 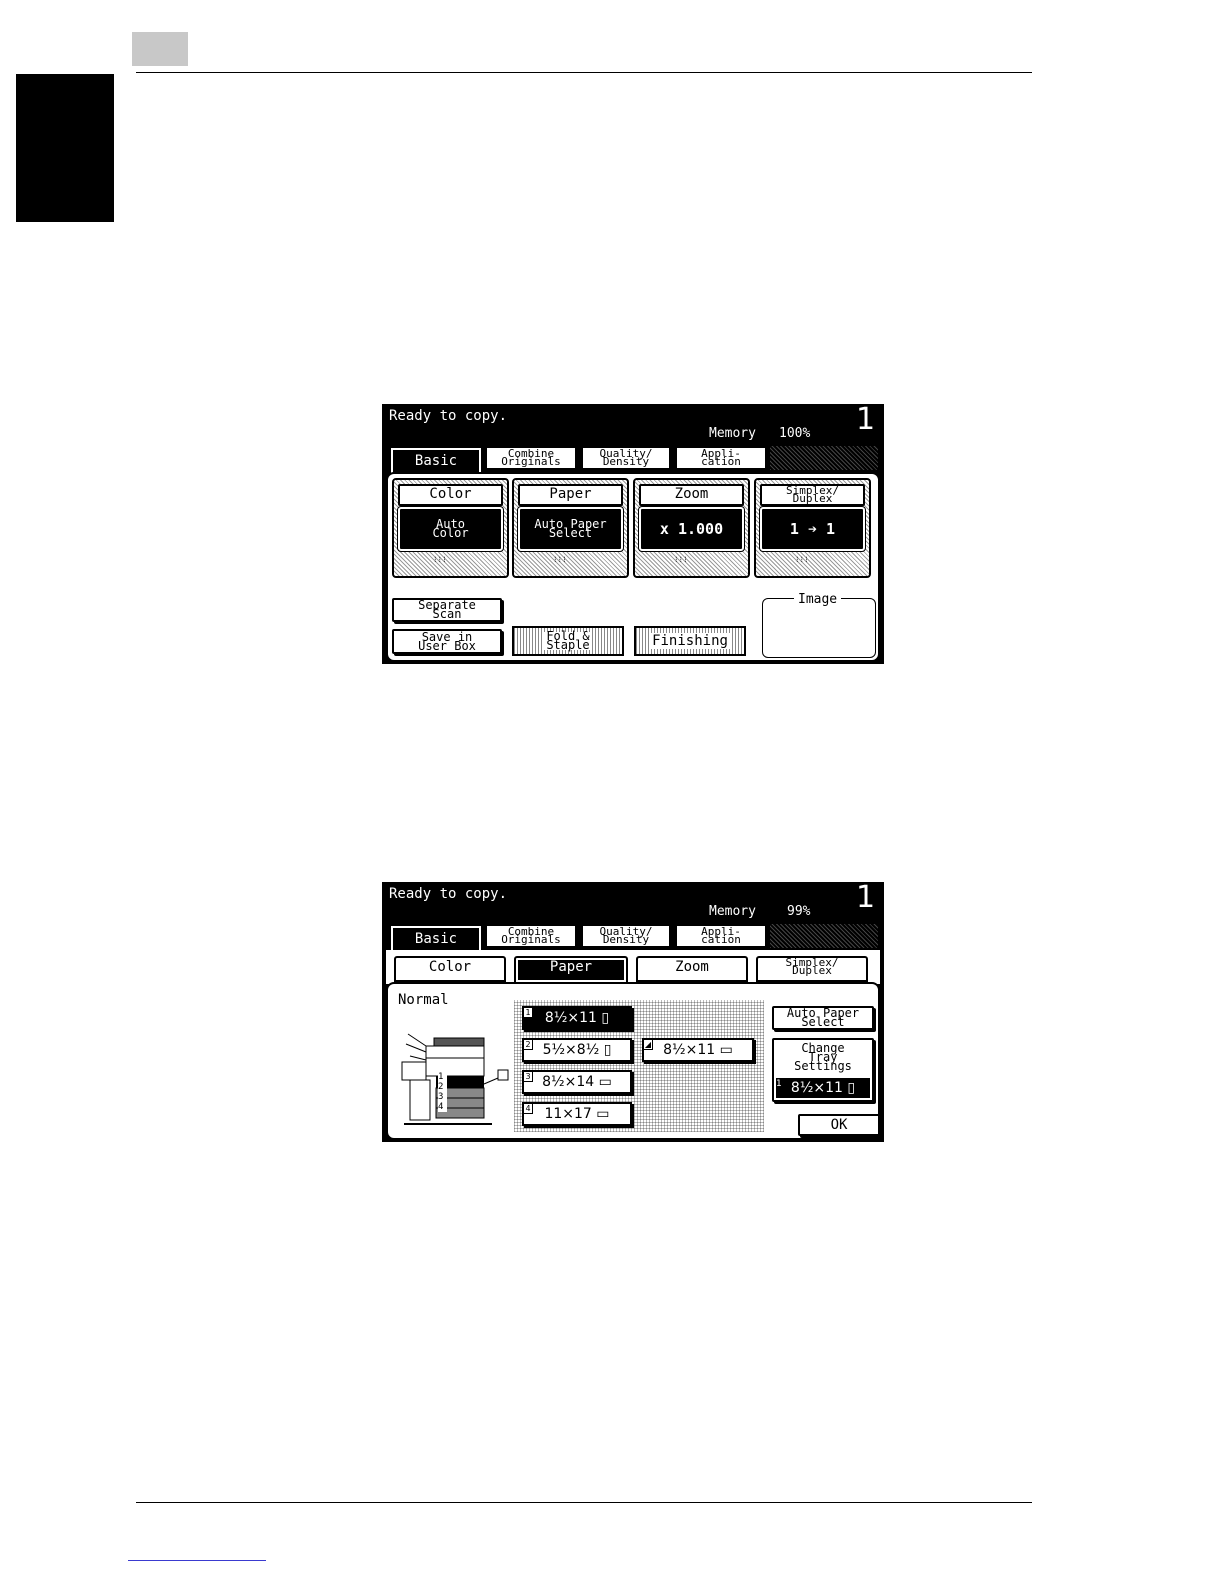 I want to click on tray-1-button: 1 8½×11 ▯, so click(x=577, y=1018).